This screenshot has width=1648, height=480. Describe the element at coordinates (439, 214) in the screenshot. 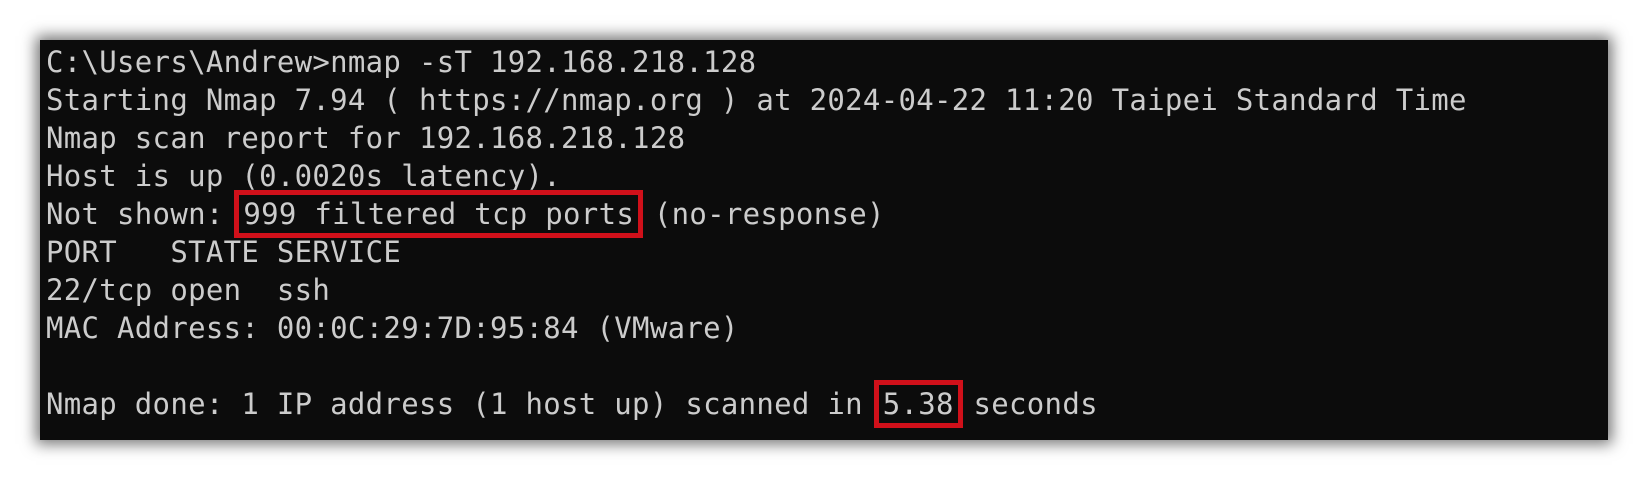

I see `filtered-ports-highlight: 999 filtered tcp ports` at that location.